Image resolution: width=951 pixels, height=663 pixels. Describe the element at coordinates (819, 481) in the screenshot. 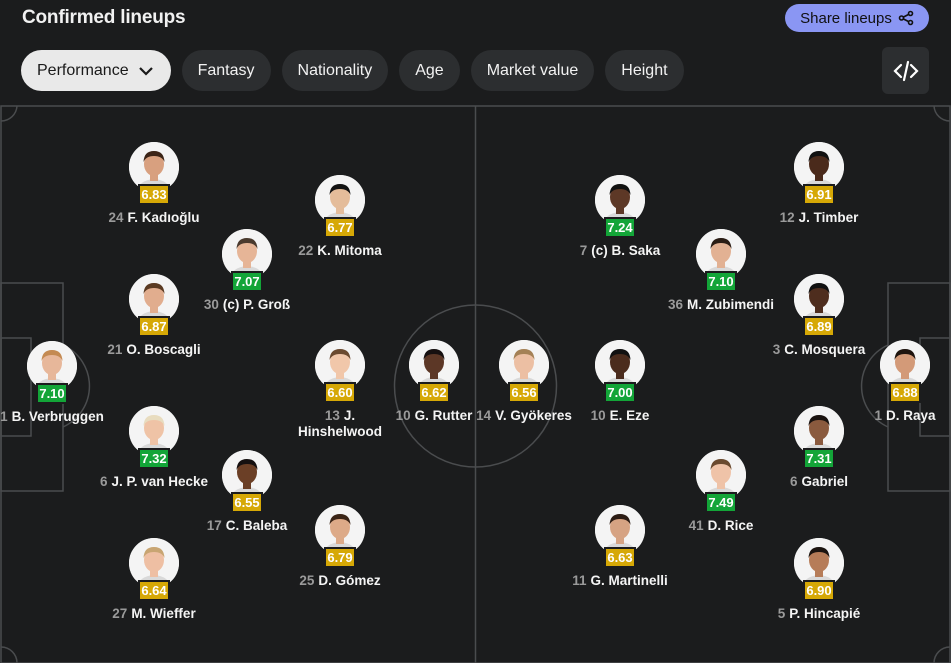

I see `player-name: 6 Gabriel` at that location.